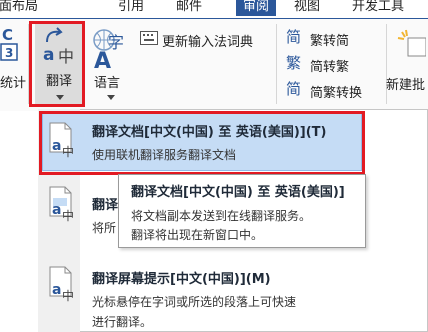 The image size is (428, 332). I want to click on menu-item-translate-screentip-title: 翻译屏幕提示[中文(中国)](M), so click(181, 279).